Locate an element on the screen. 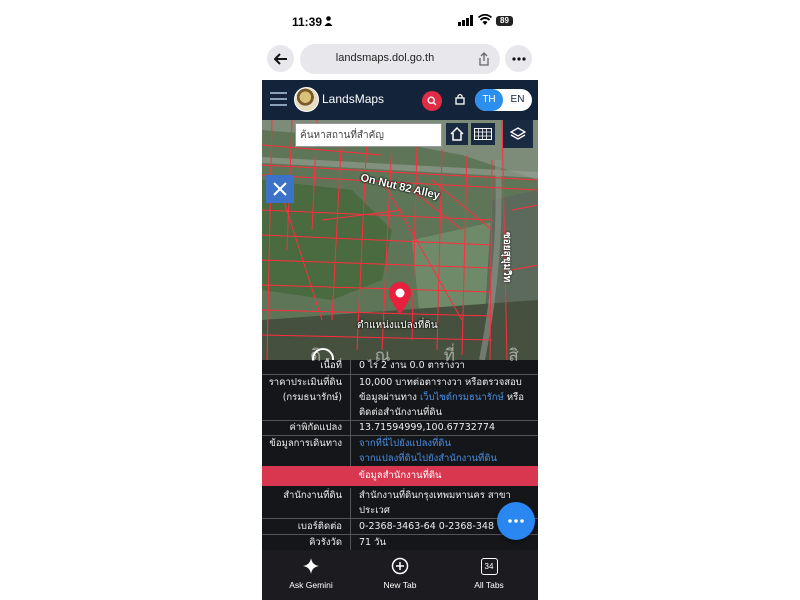 Image resolution: width=800 pixels, height=600 pixels. back-button is located at coordinates (280, 58).